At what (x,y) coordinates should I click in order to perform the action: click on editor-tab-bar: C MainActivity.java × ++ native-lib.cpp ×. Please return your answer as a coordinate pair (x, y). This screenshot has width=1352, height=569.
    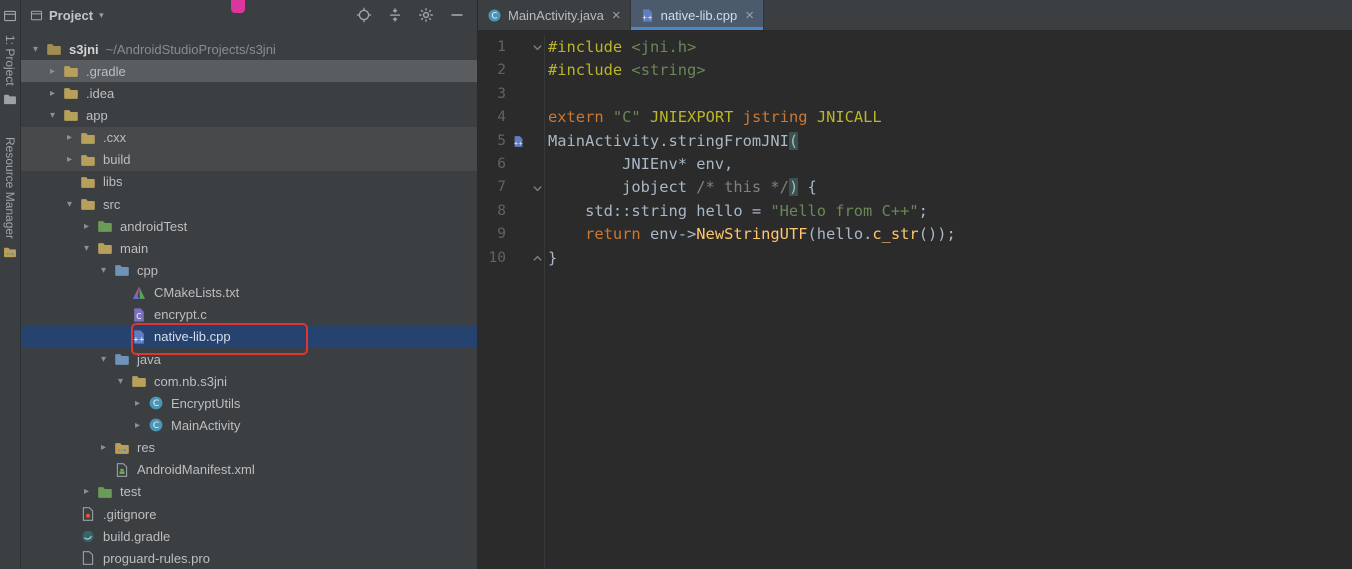
    Looking at the image, I should click on (915, 15).